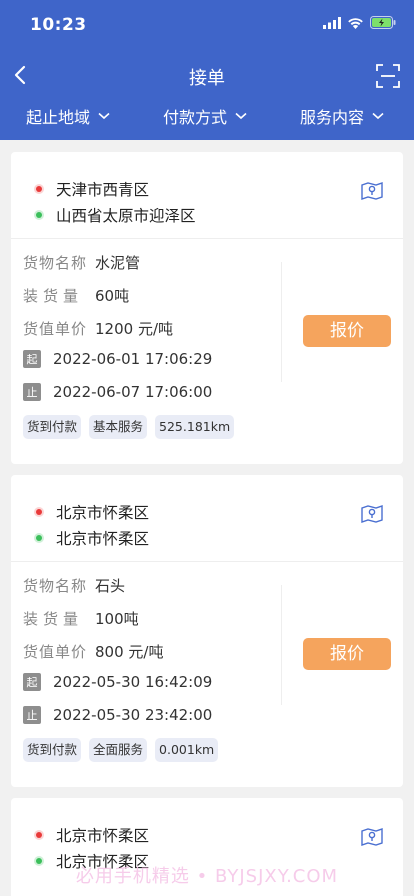 Image resolution: width=414 pixels, height=896 pixels. Describe the element at coordinates (118, 750) in the screenshot. I see `service-tag: 全面服务` at that location.